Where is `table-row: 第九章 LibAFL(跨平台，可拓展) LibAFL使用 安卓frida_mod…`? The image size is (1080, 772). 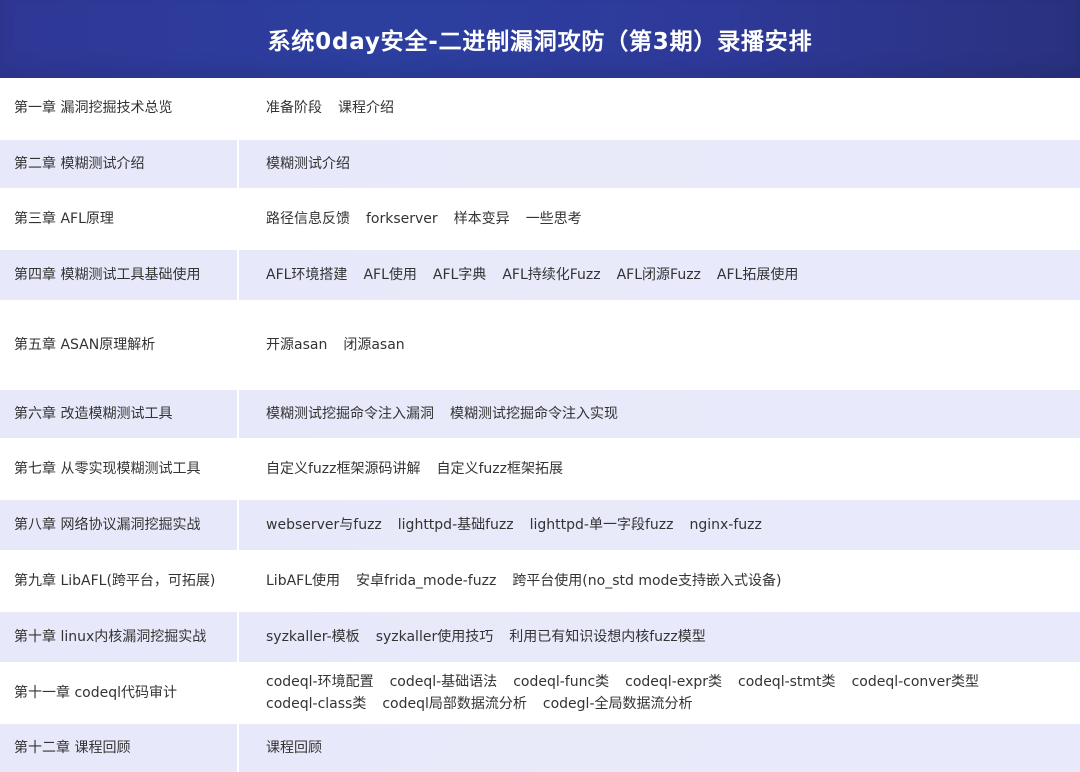
table-row: 第九章 LibAFL(跨平台，可拓展) LibAFL使用 安卓frida_mod… is located at coordinates (540, 582).